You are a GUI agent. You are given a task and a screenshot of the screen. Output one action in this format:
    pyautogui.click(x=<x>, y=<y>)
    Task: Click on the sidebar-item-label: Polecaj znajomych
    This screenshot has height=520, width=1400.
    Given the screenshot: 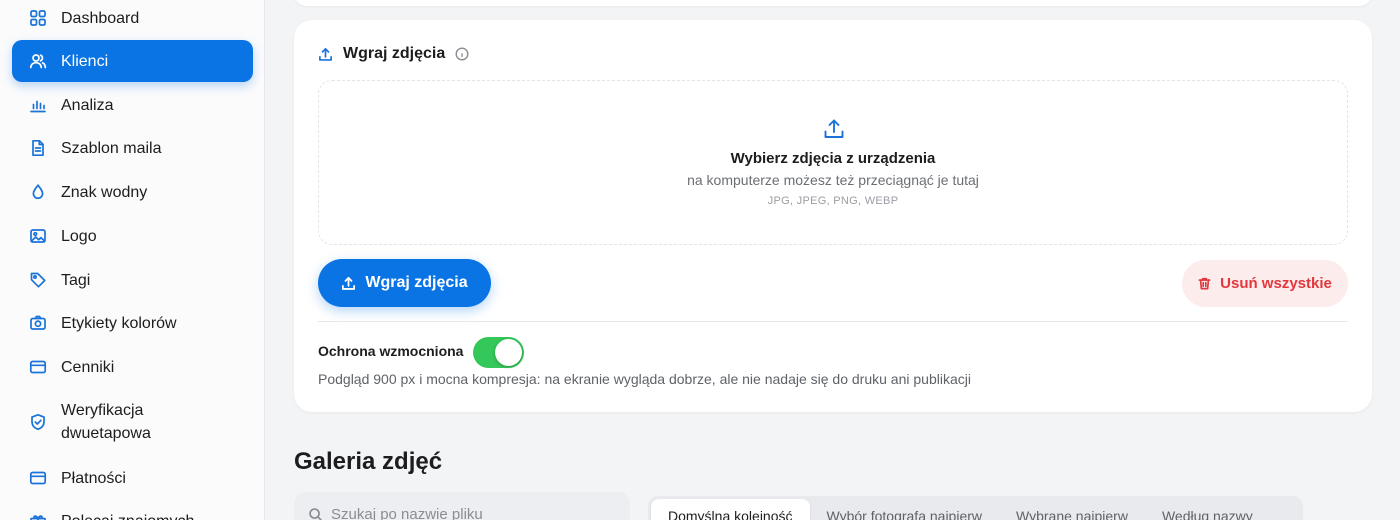 What is the action you would take?
    pyautogui.click(x=127, y=515)
    